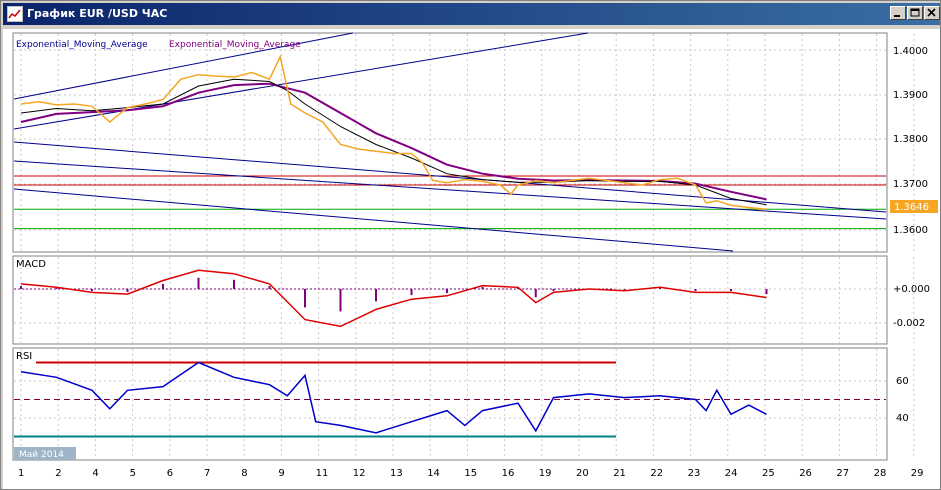  What do you see at coordinates (656, 473) in the screenshot?
I see `x-tick: 22` at bounding box center [656, 473].